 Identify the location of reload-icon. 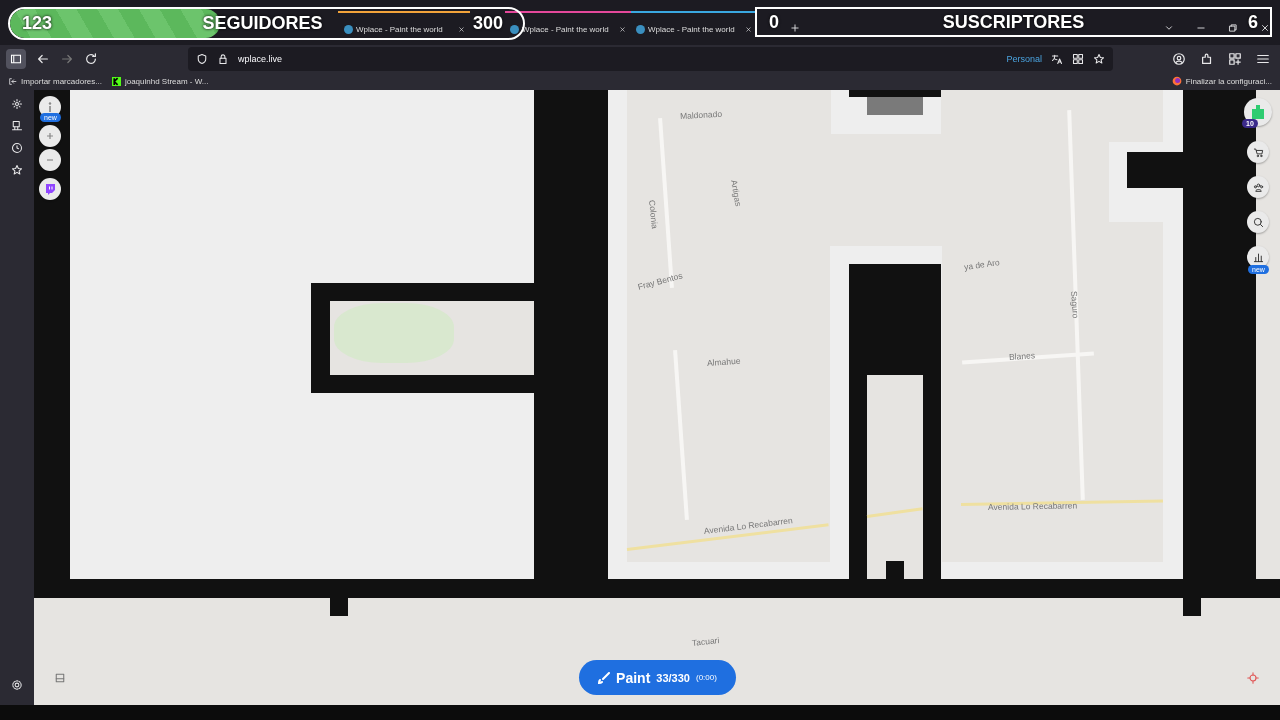
(91, 58).